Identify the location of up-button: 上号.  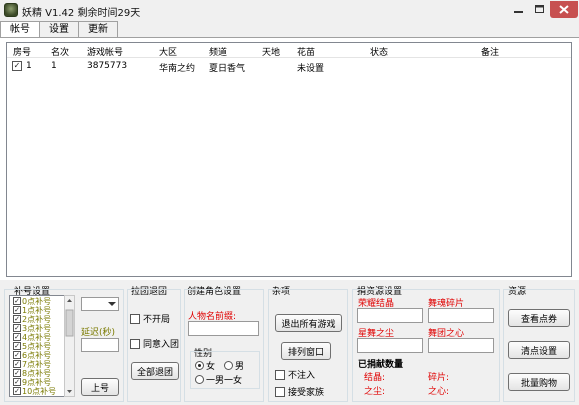
(100, 387).